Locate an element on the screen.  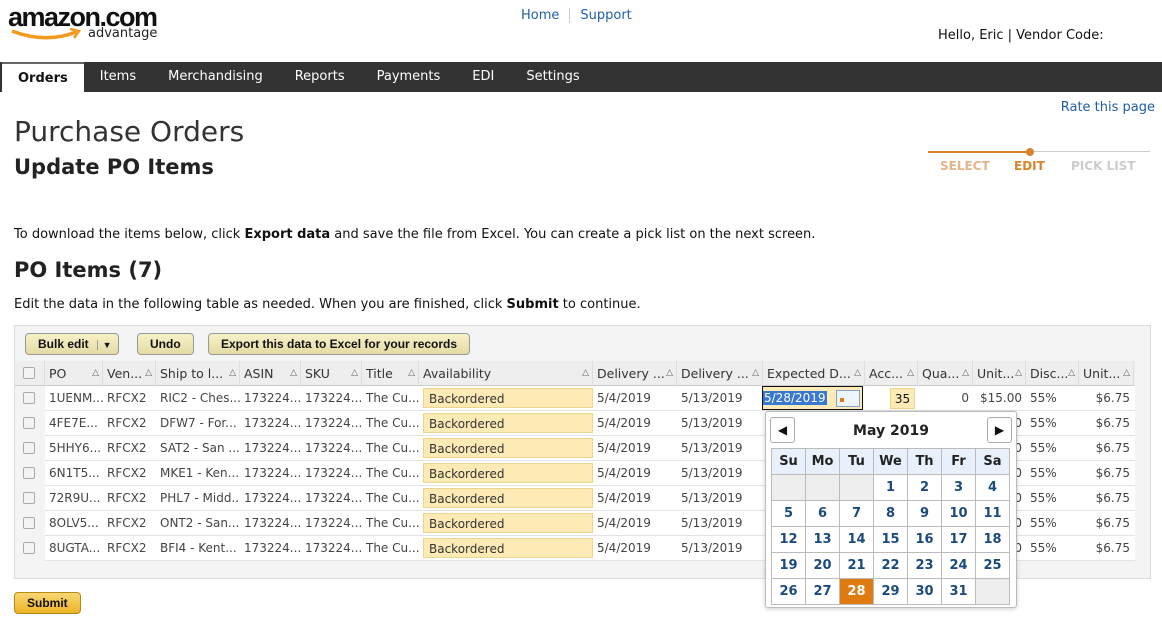
calendar-day: 26 is located at coordinates (789, 592).